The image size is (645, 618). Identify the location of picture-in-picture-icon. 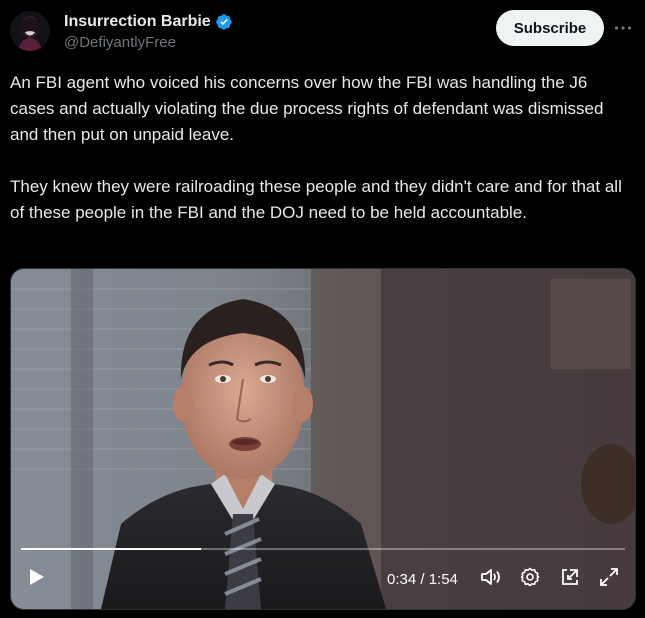
(570, 579).